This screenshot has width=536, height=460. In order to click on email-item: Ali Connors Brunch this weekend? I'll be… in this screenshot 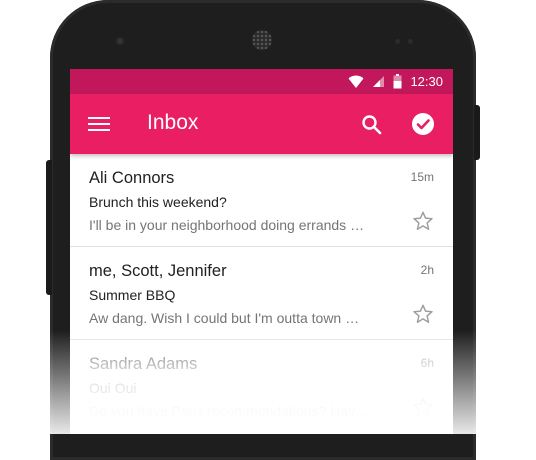, I will do `click(261, 200)`.